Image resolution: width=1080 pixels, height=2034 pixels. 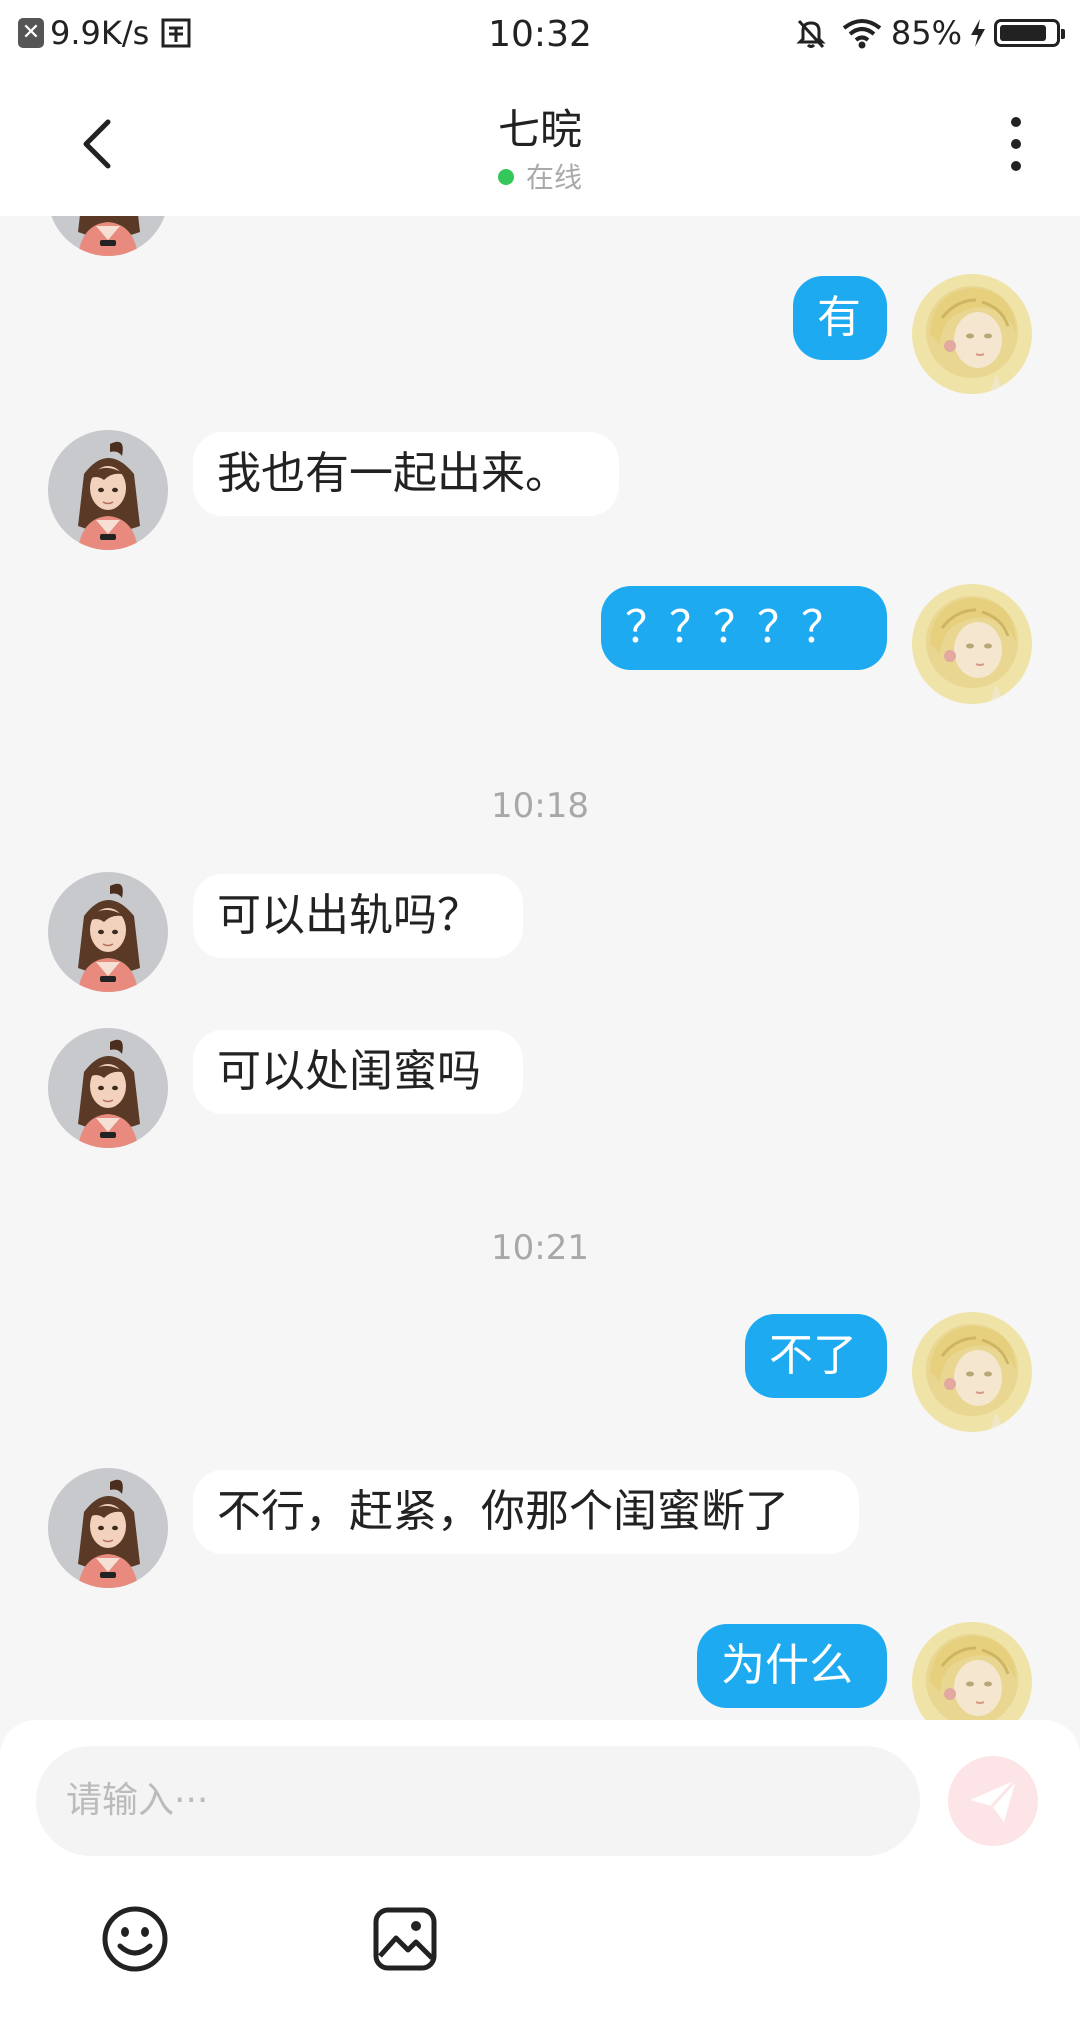 I want to click on outgoing-message-bubble: 不了, so click(x=816, y=1356).